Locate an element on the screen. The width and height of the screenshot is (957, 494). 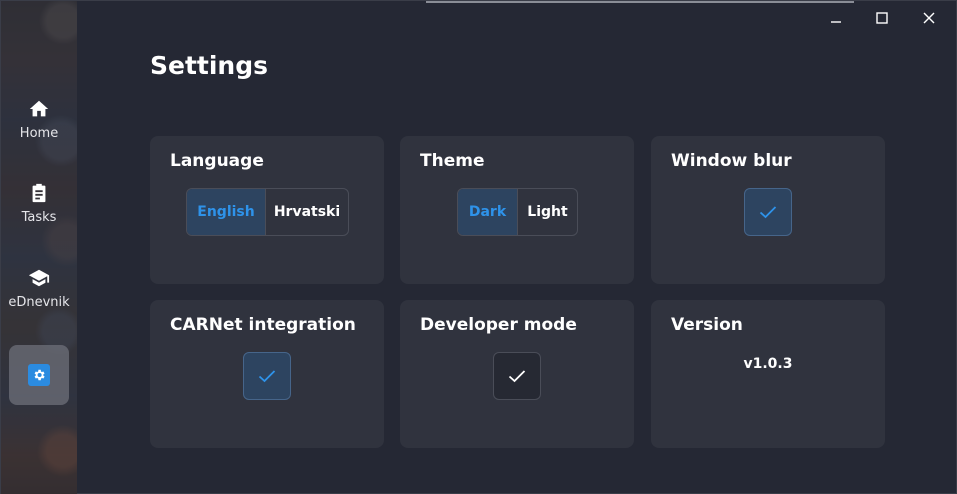
card-title: Language is located at coordinates (217, 161).